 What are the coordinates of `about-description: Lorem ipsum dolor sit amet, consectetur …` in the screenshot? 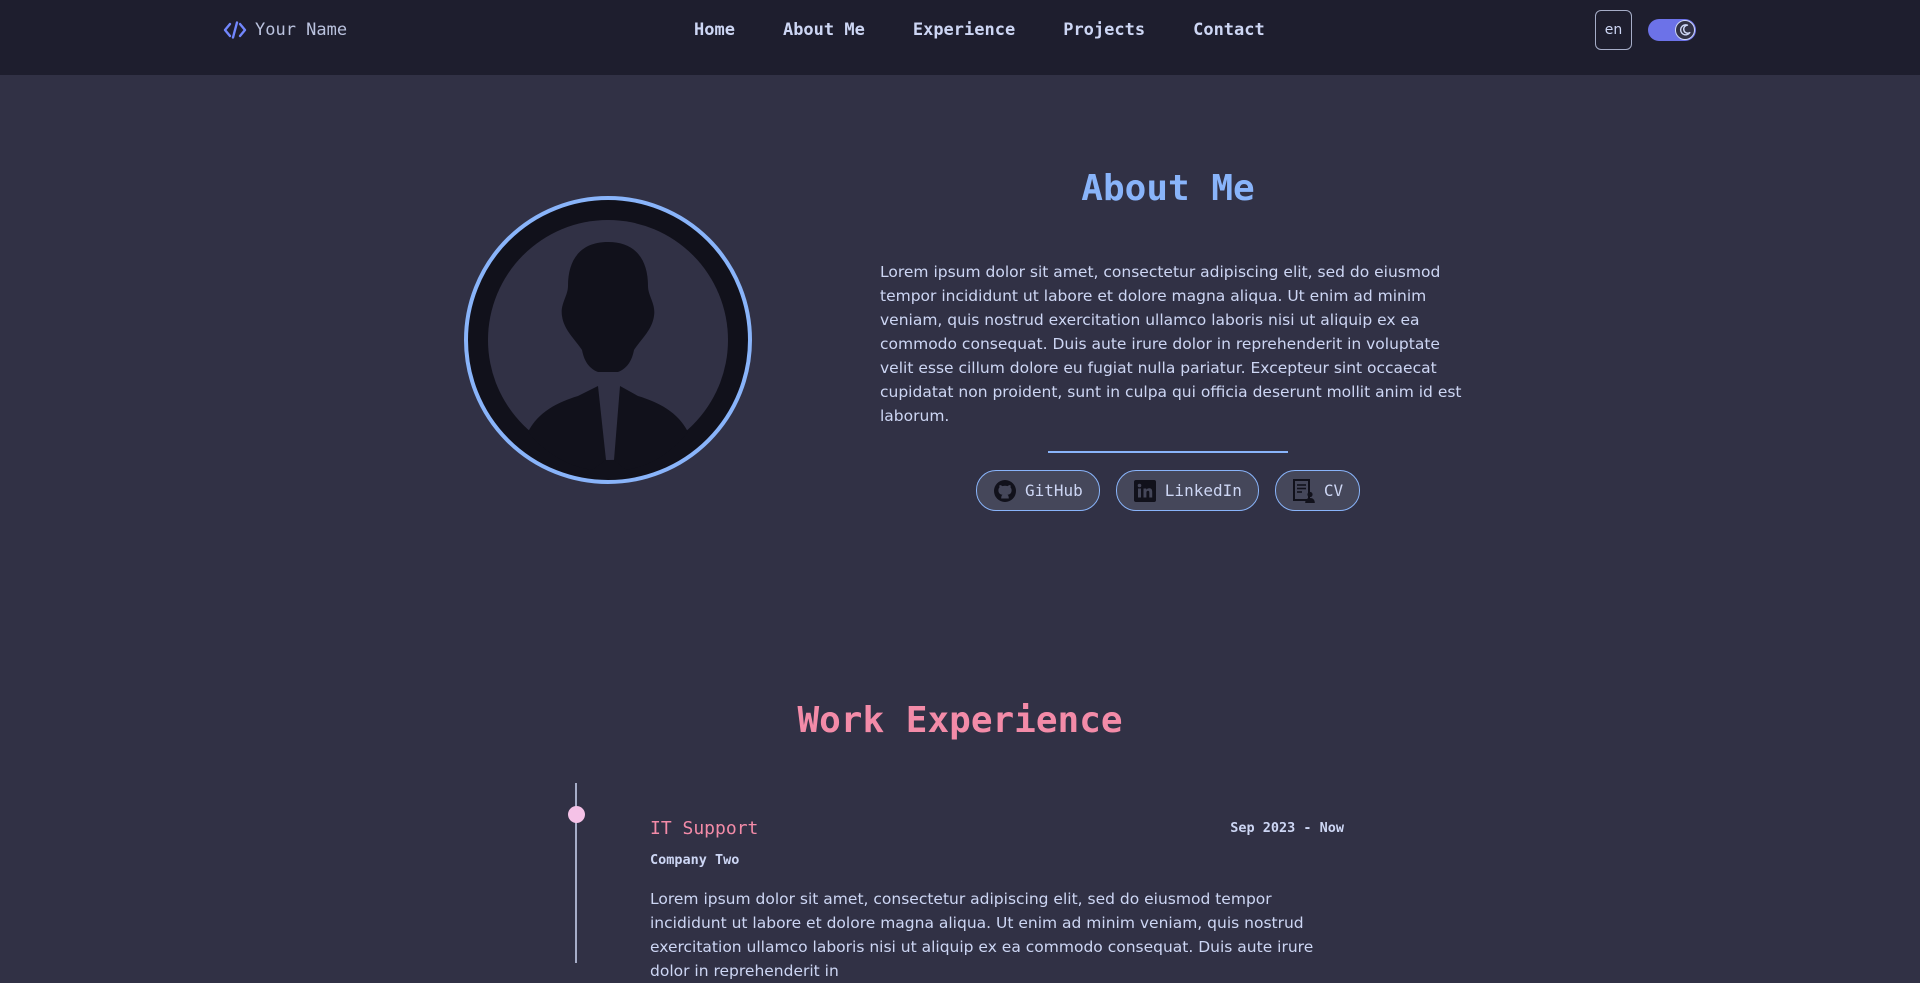 It's located at (1171, 344).